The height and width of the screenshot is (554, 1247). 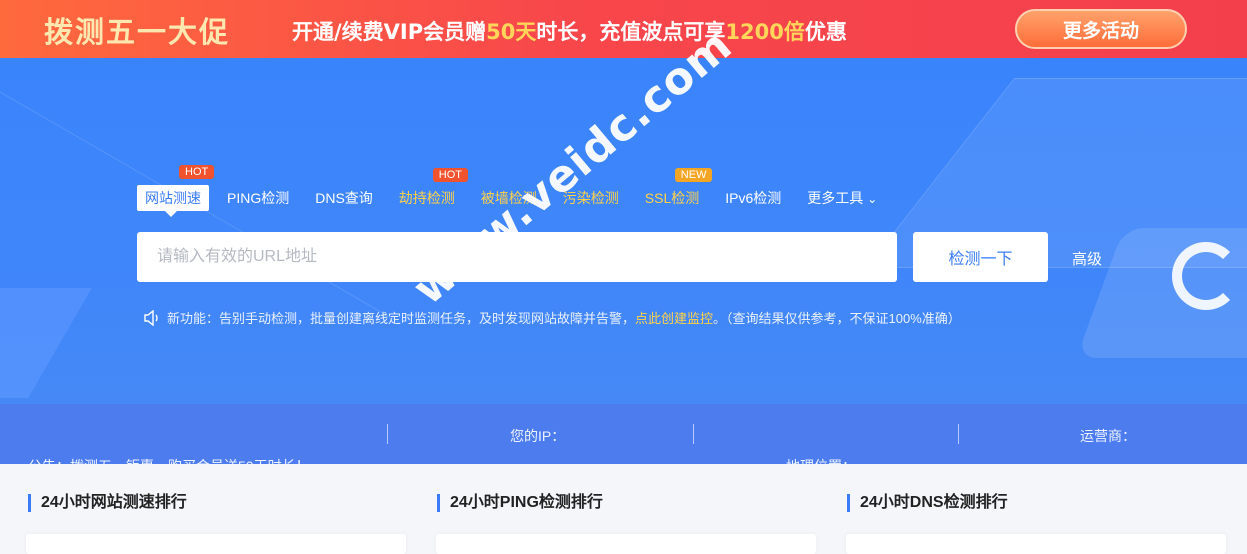 What do you see at coordinates (107, 503) in the screenshot?
I see `ranking-title-speed: 24小时网站测速排行` at bounding box center [107, 503].